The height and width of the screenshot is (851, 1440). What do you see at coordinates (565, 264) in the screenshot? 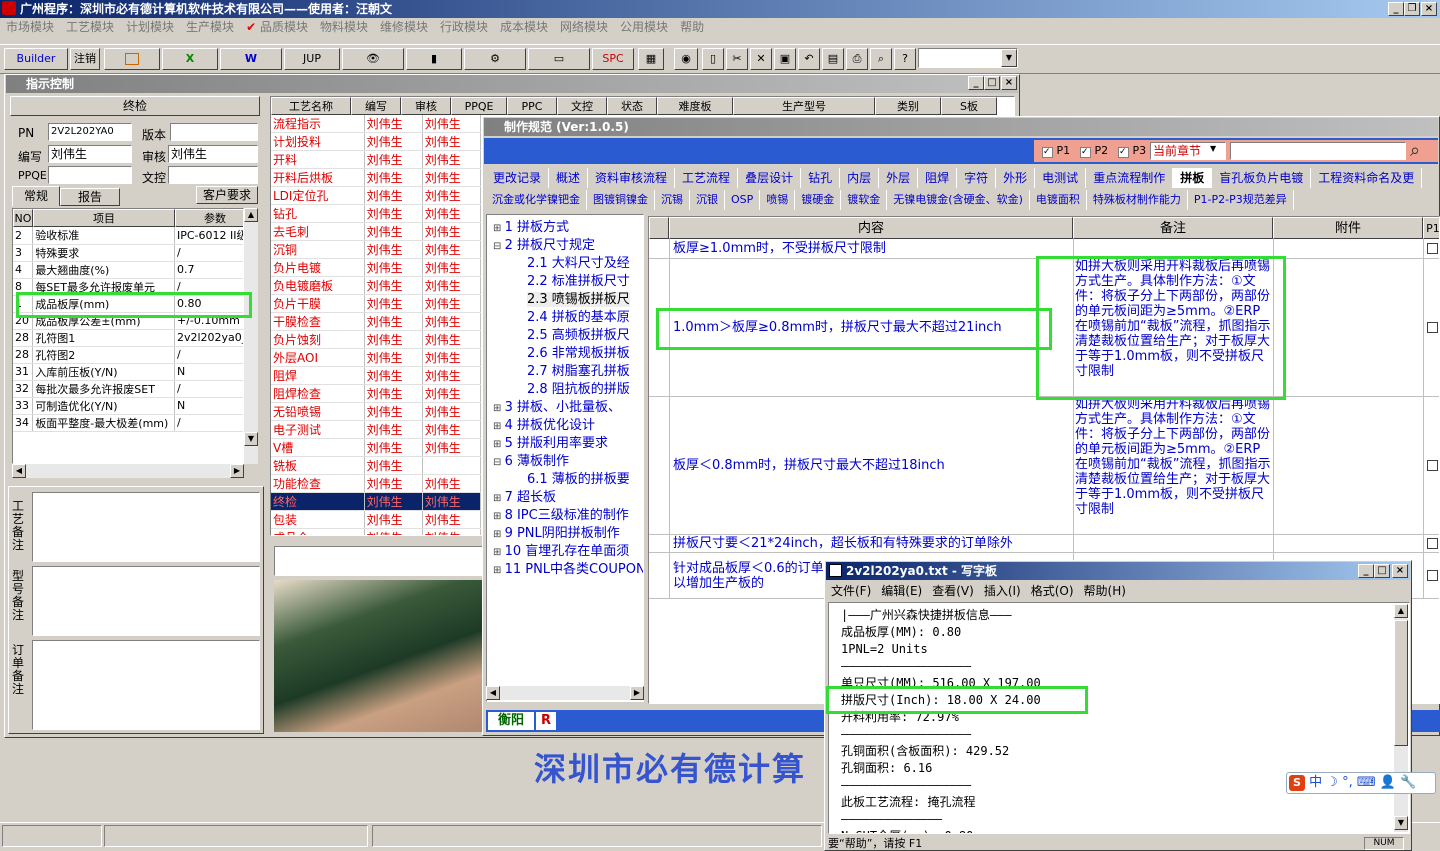
I see `tree-node: 2.1 大料尺寸及经` at bounding box center [565, 264].